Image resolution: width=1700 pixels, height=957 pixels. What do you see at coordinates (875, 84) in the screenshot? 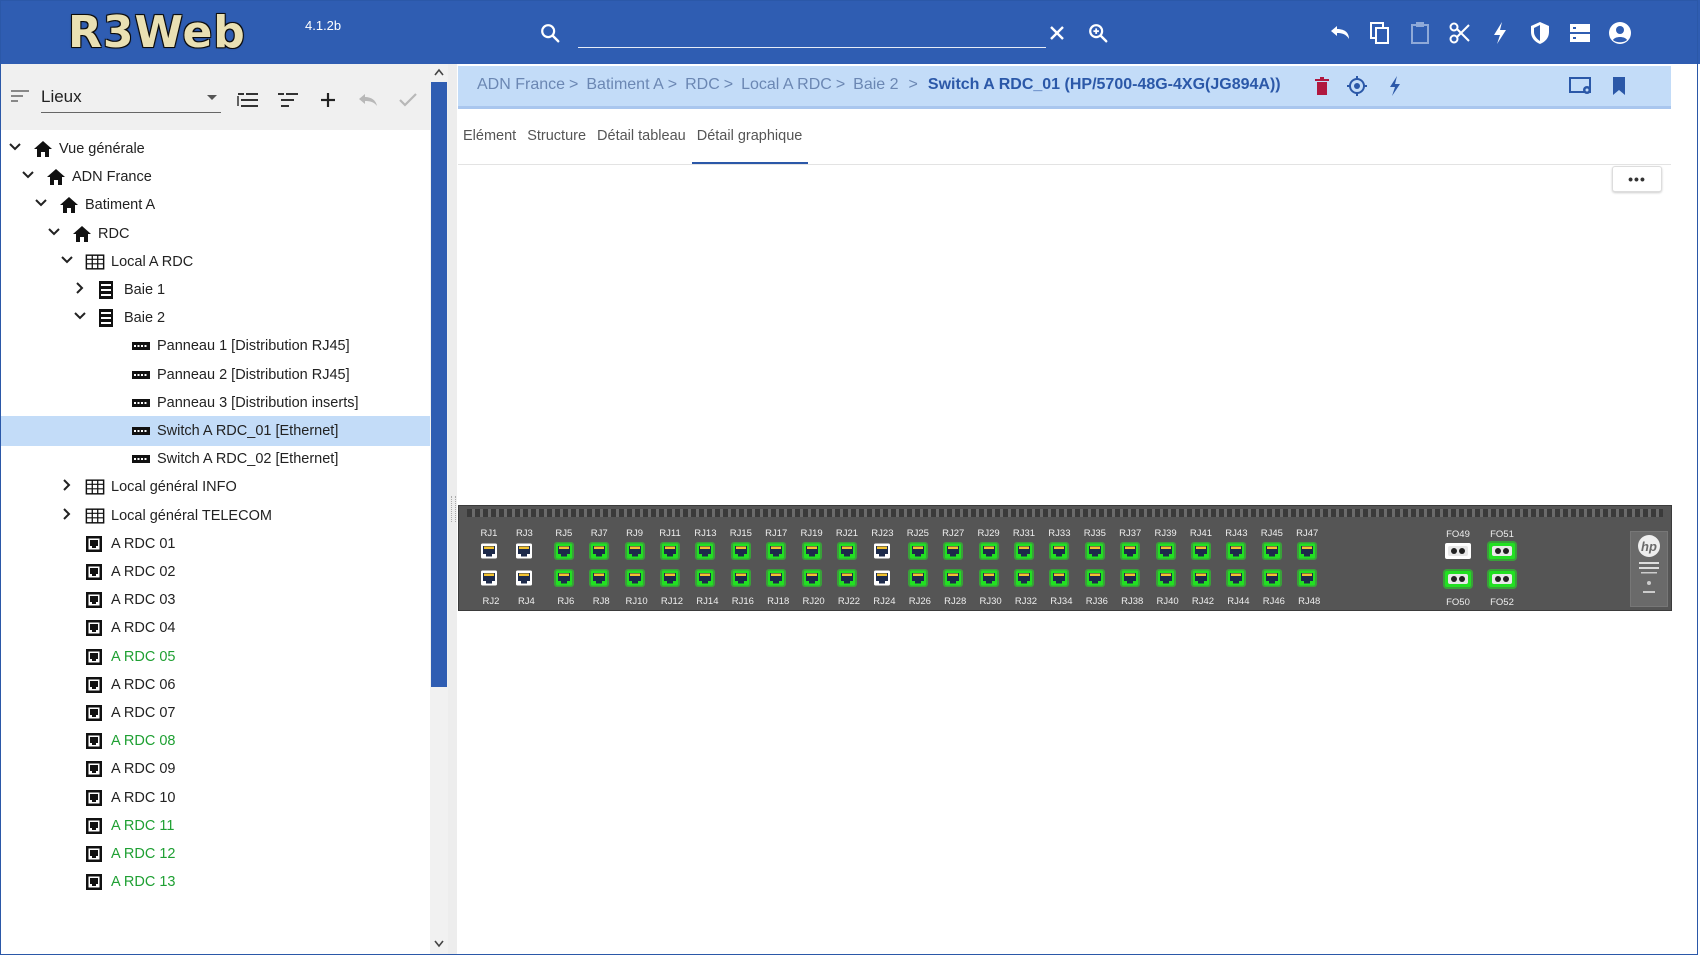
I see `breadcrumb-item: Baie 2` at bounding box center [875, 84].